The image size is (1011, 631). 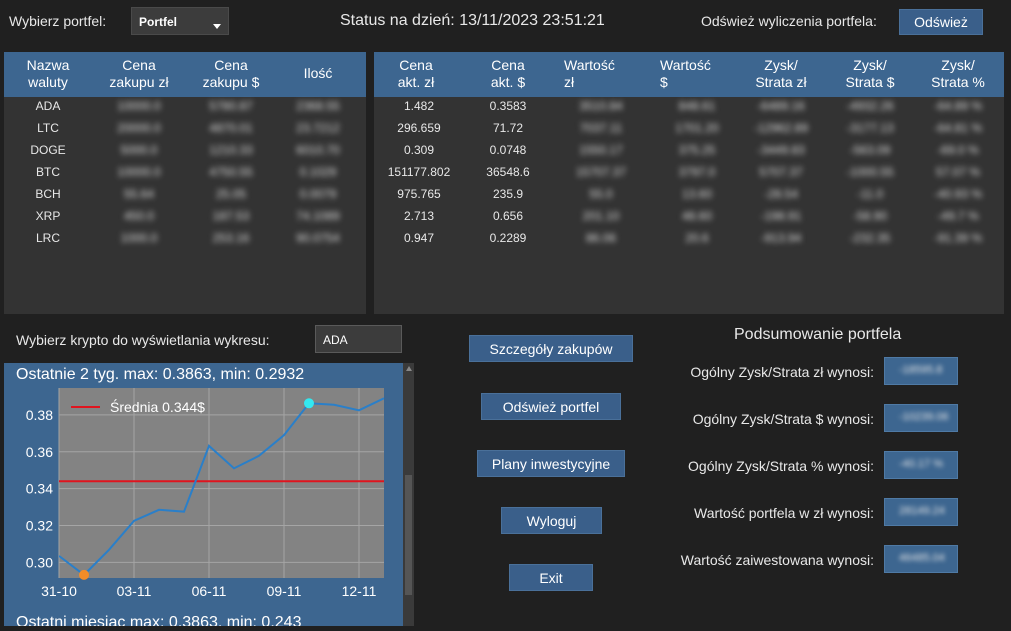 What do you see at coordinates (589, 73) in the screenshot?
I see `header-value-pln: Wartość zł` at bounding box center [589, 73].